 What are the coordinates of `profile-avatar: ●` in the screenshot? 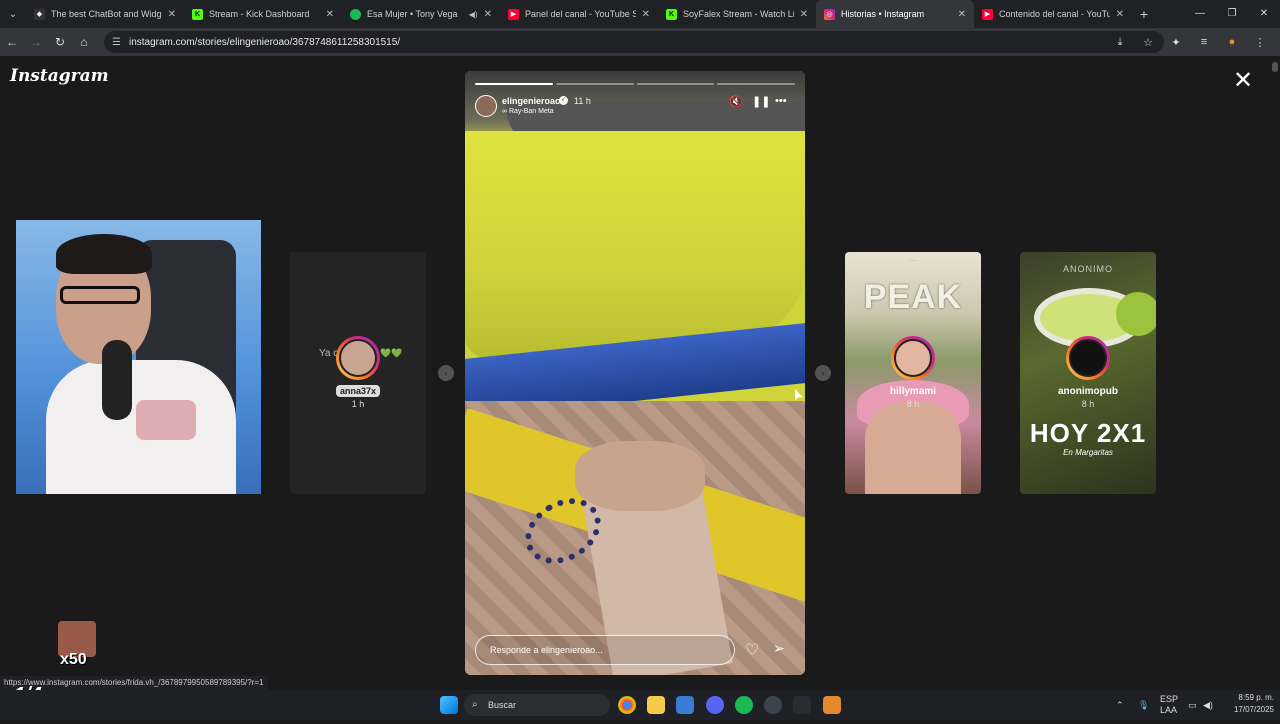 It's located at (1232, 42).